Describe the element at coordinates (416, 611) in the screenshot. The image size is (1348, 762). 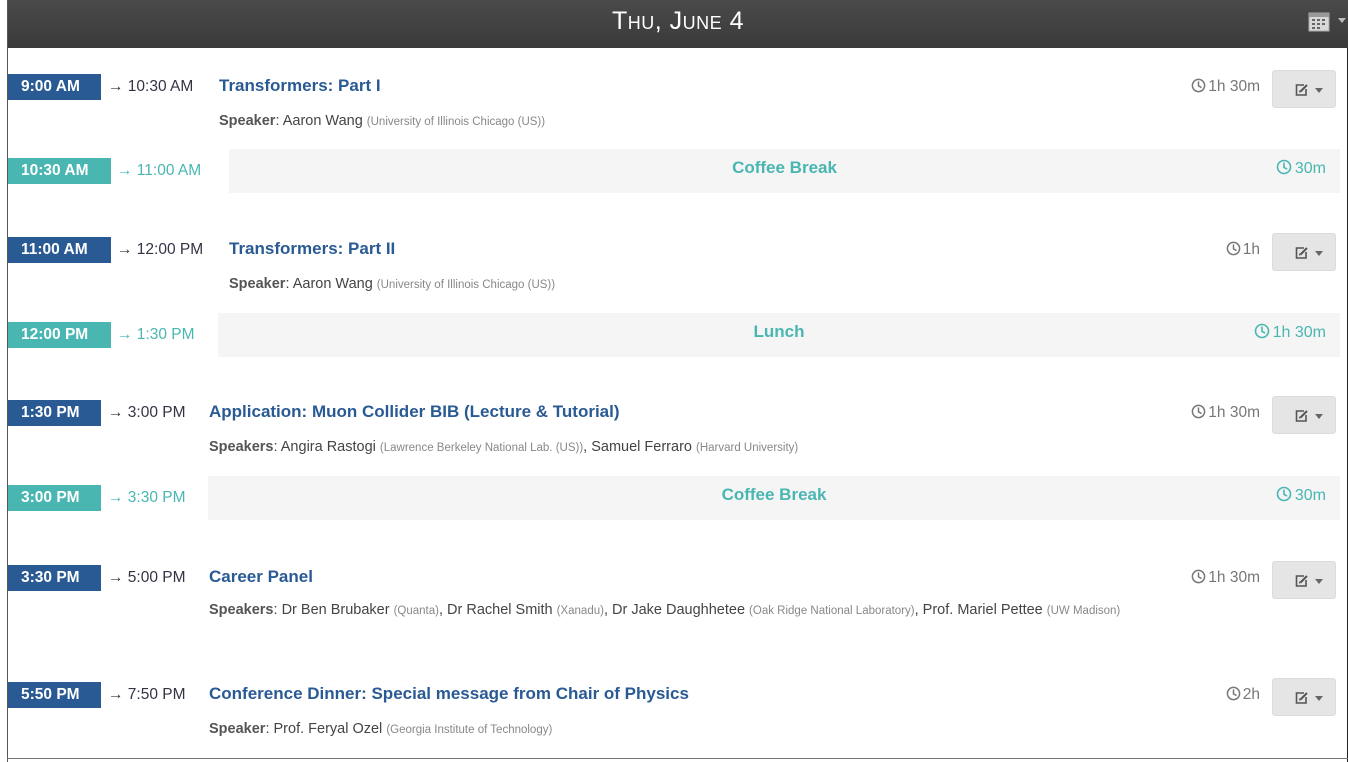
I see `speaker-affiliation: (Quanta)` at that location.